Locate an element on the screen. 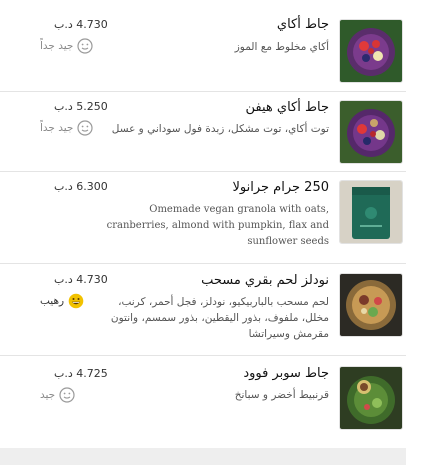  granola-bag-image is located at coordinates (371, 212).